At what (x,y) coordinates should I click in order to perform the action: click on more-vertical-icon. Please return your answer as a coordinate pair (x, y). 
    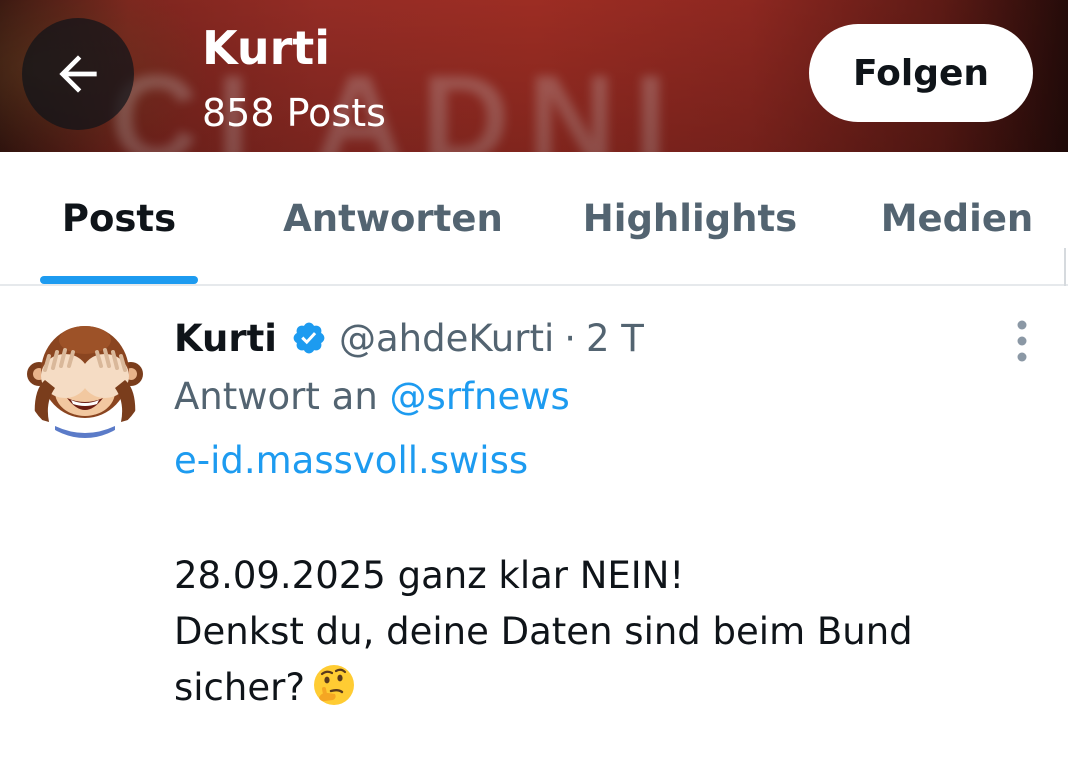
    Looking at the image, I should click on (1022, 341).